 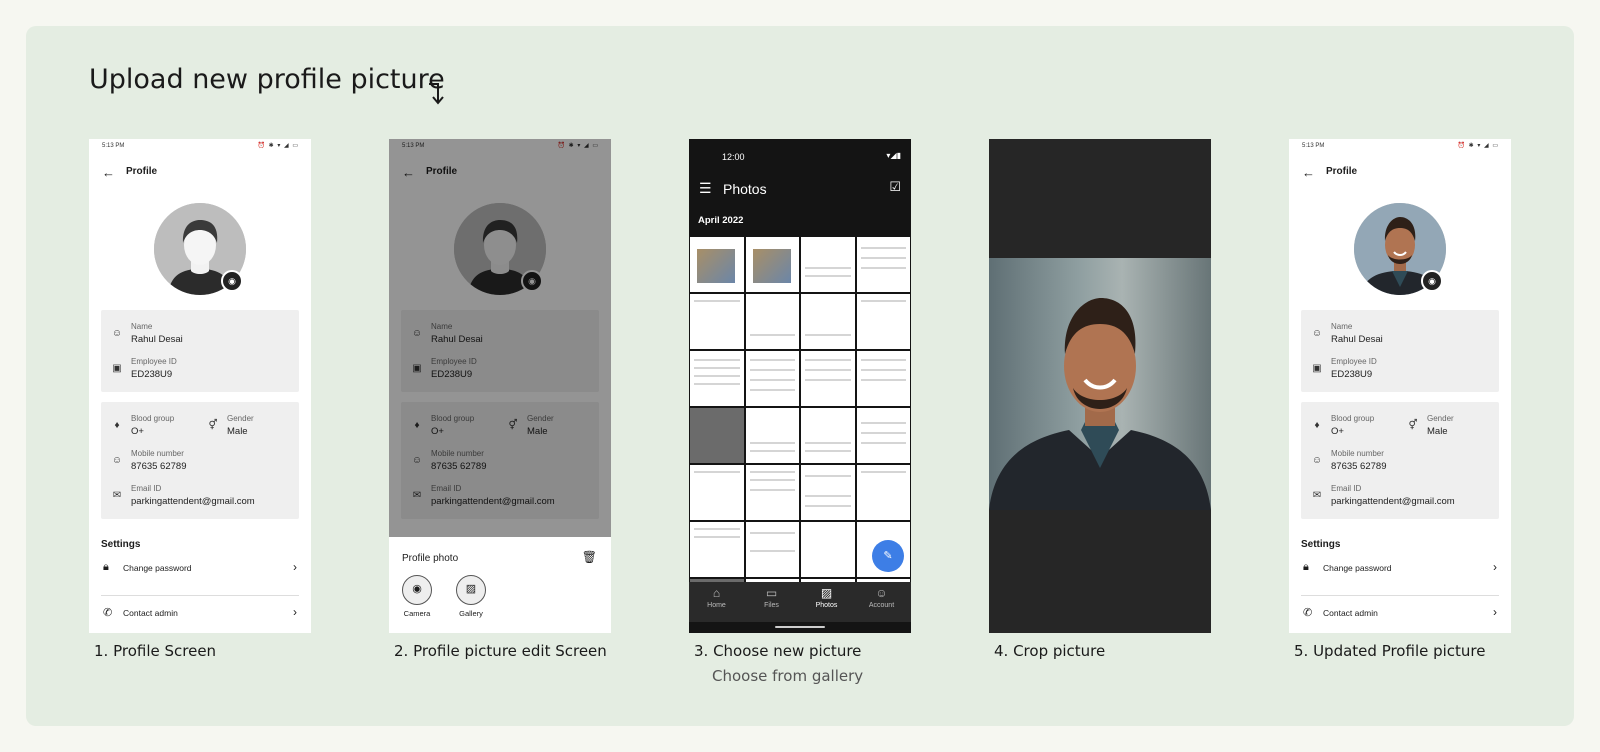 What do you see at coordinates (1390, 651) in the screenshot?
I see `caption-step-5: 5. Updated Profile picture` at bounding box center [1390, 651].